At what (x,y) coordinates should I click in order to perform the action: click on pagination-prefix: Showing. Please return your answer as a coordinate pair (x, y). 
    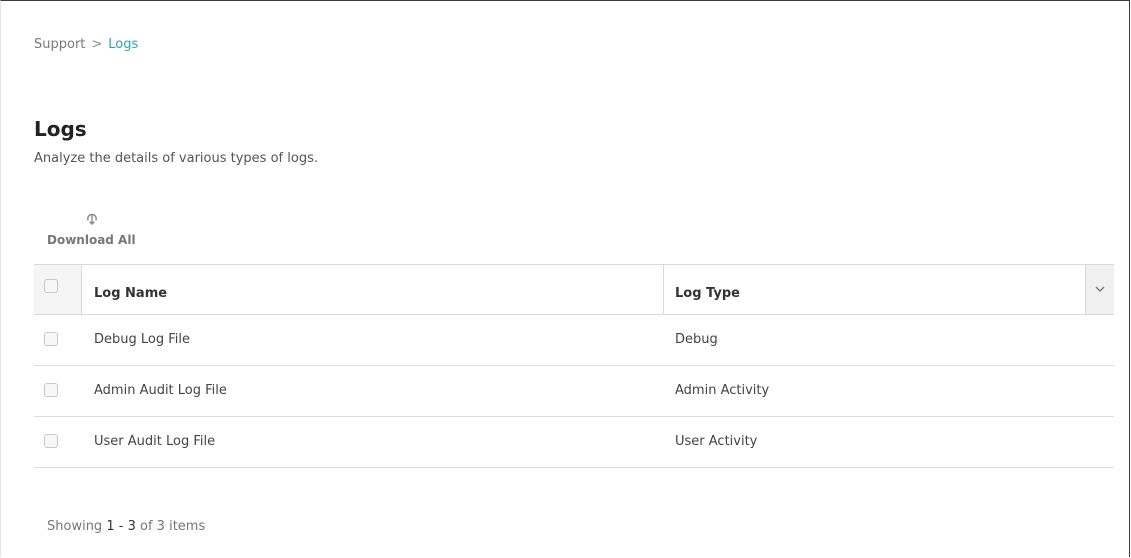
    Looking at the image, I should click on (75, 526).